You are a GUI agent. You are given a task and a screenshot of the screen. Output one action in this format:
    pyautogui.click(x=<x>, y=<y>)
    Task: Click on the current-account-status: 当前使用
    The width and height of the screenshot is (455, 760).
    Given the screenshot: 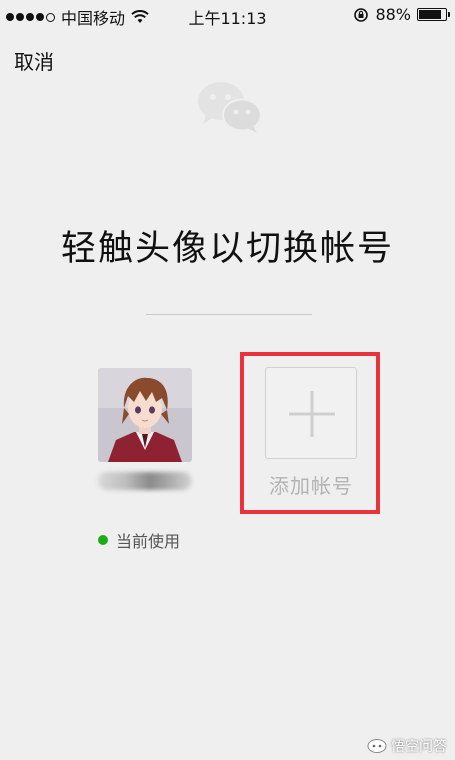 What is the action you would take?
    pyautogui.click(x=139, y=540)
    